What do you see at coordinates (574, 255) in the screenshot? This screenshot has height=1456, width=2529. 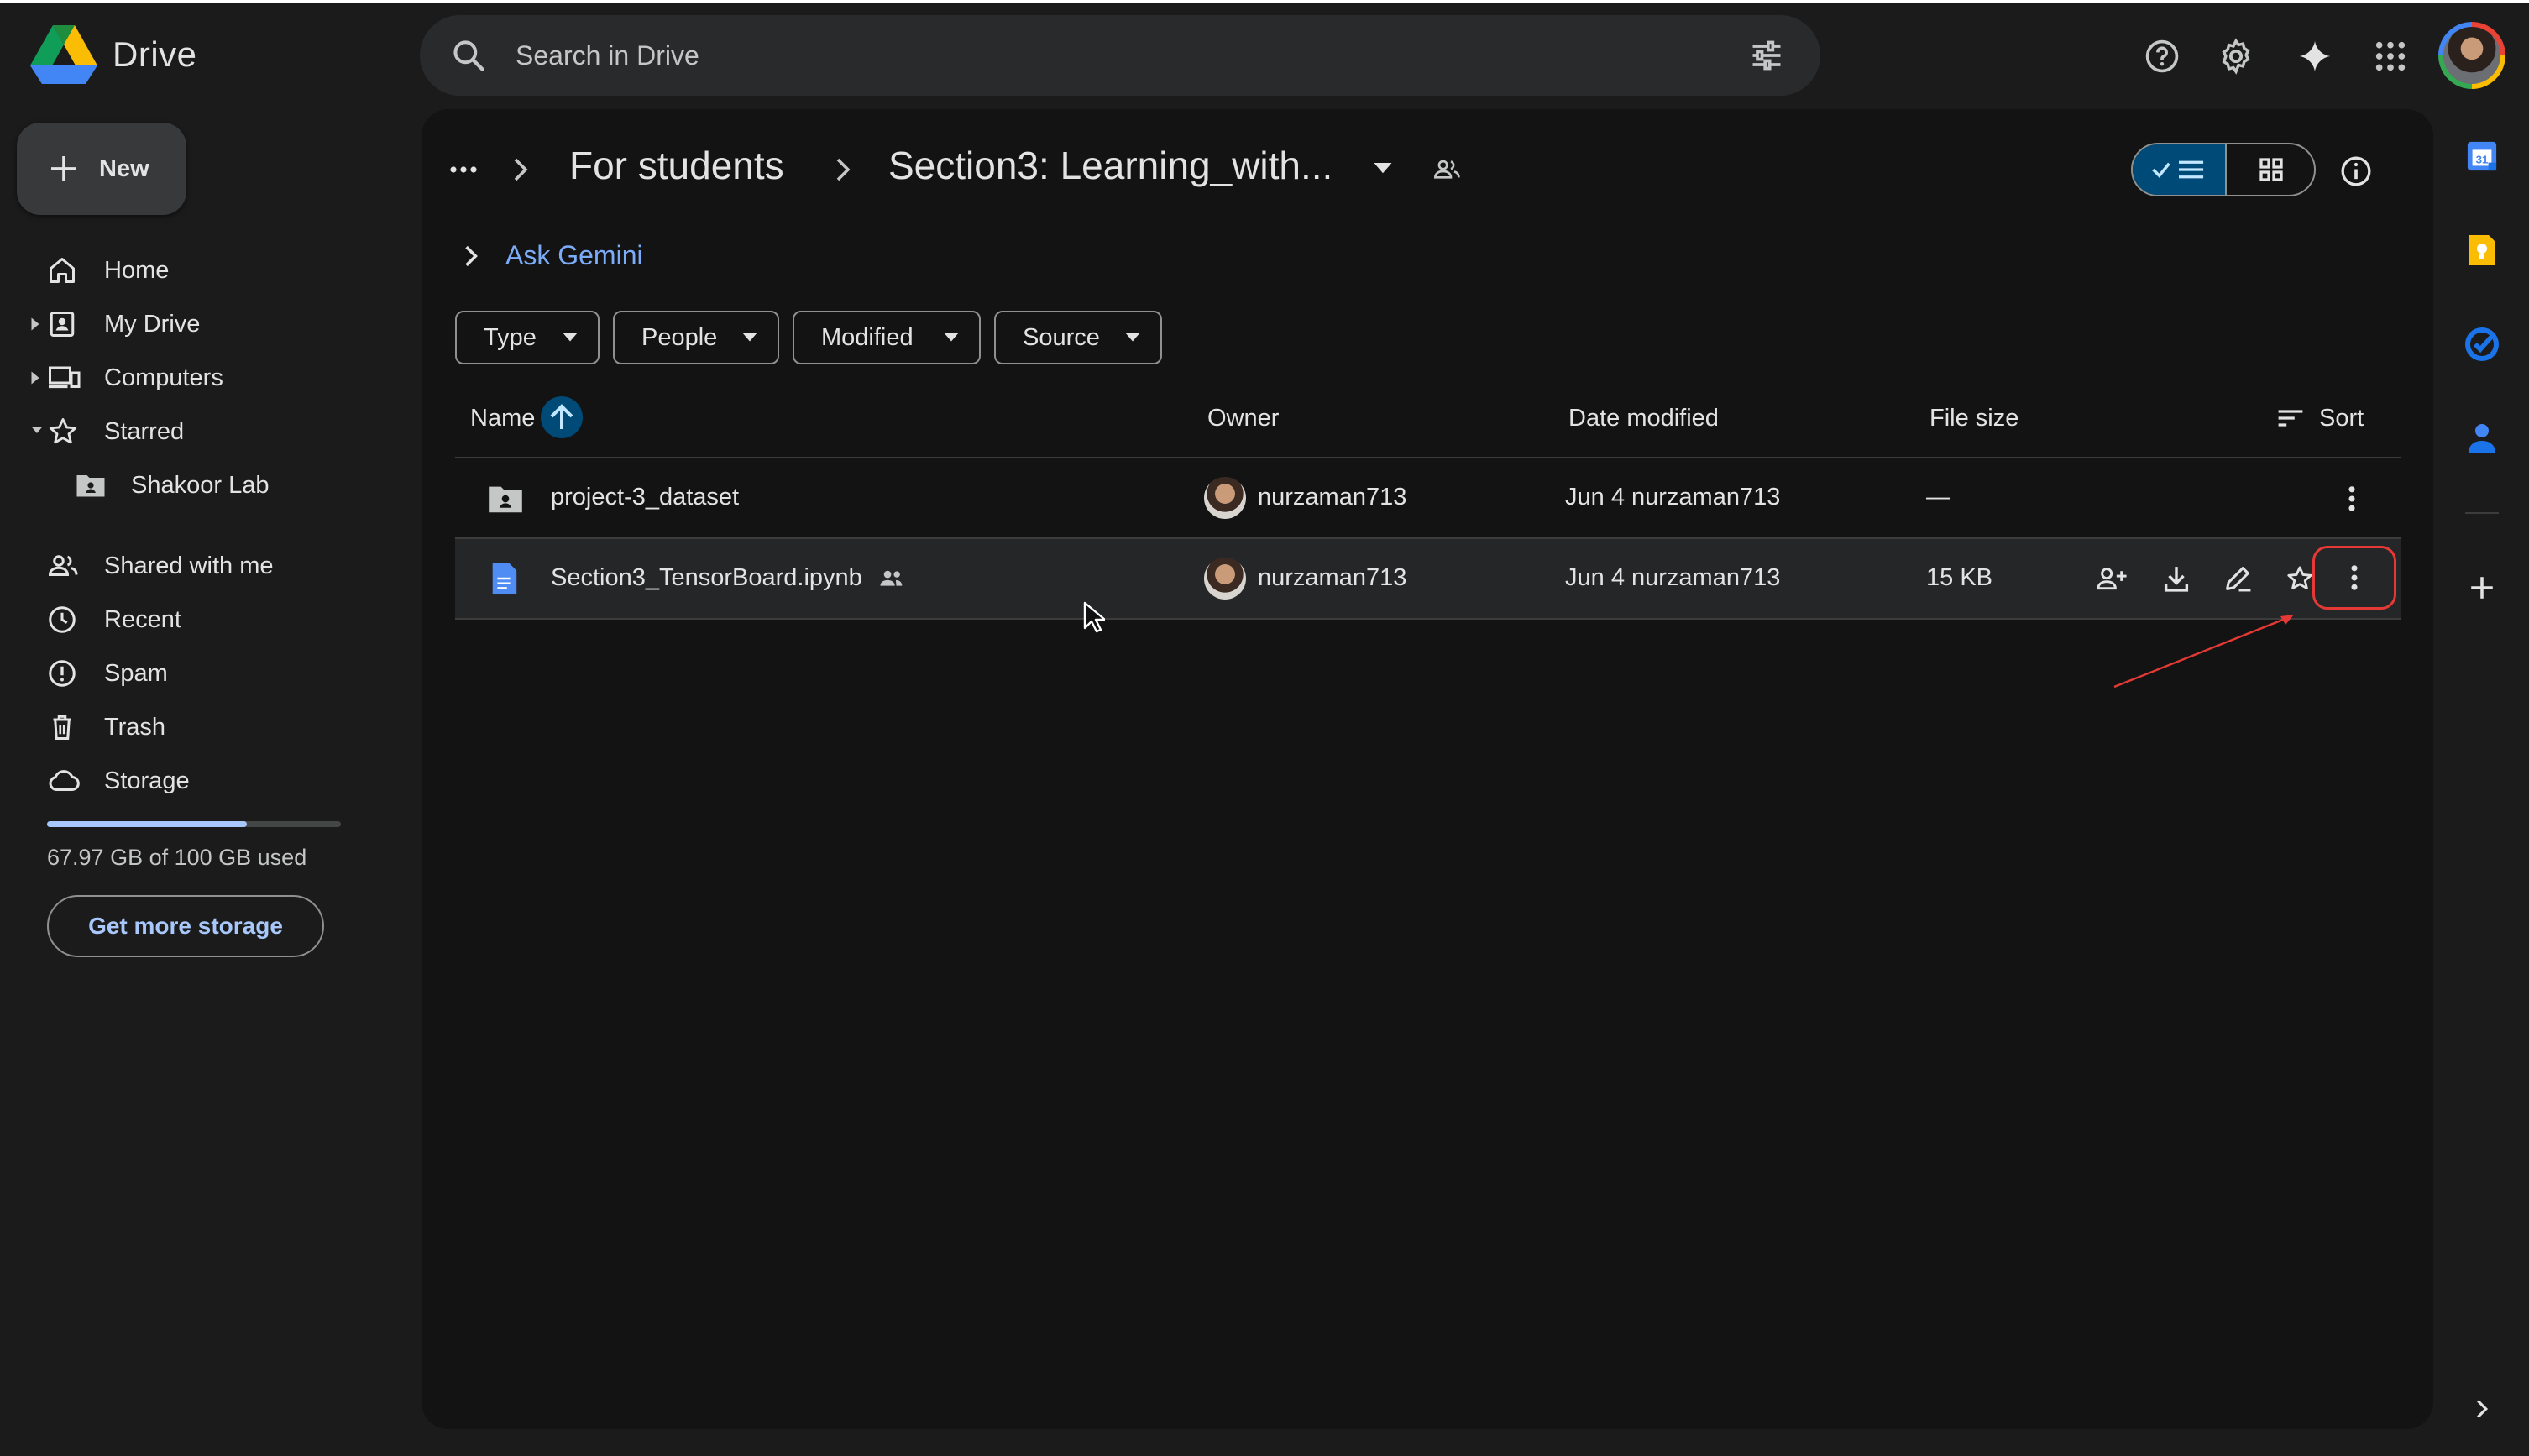 I see `ask-gemini-link: Ask Gemini` at bounding box center [574, 255].